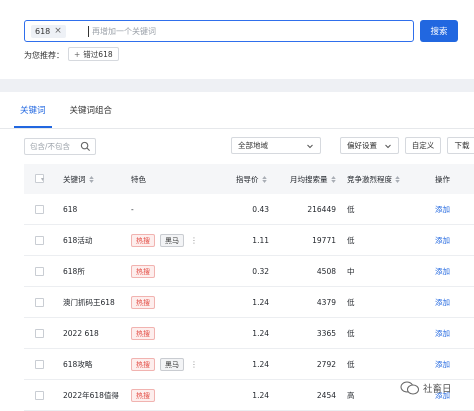 Image resolution: width=474 pixels, height=411 pixels. I want to click on recommend-chip-label: 错过618, so click(98, 54).